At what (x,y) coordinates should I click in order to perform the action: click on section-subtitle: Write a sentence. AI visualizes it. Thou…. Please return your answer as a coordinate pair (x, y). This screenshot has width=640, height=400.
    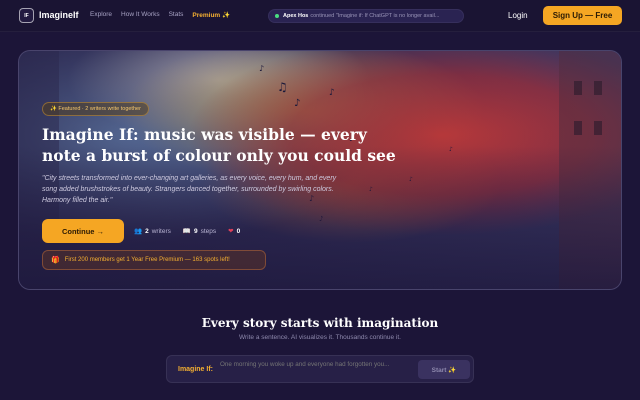
    Looking at the image, I should click on (320, 337).